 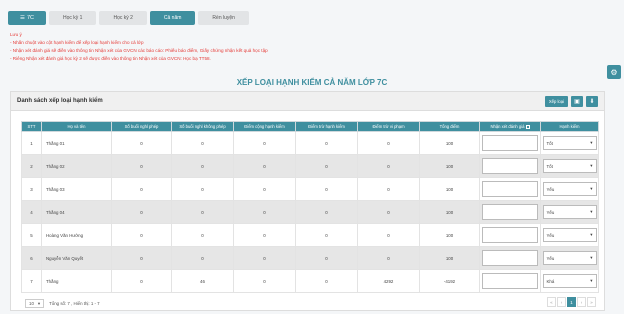 I want to click on note-title: Lưu ý, so click(x=16, y=34).